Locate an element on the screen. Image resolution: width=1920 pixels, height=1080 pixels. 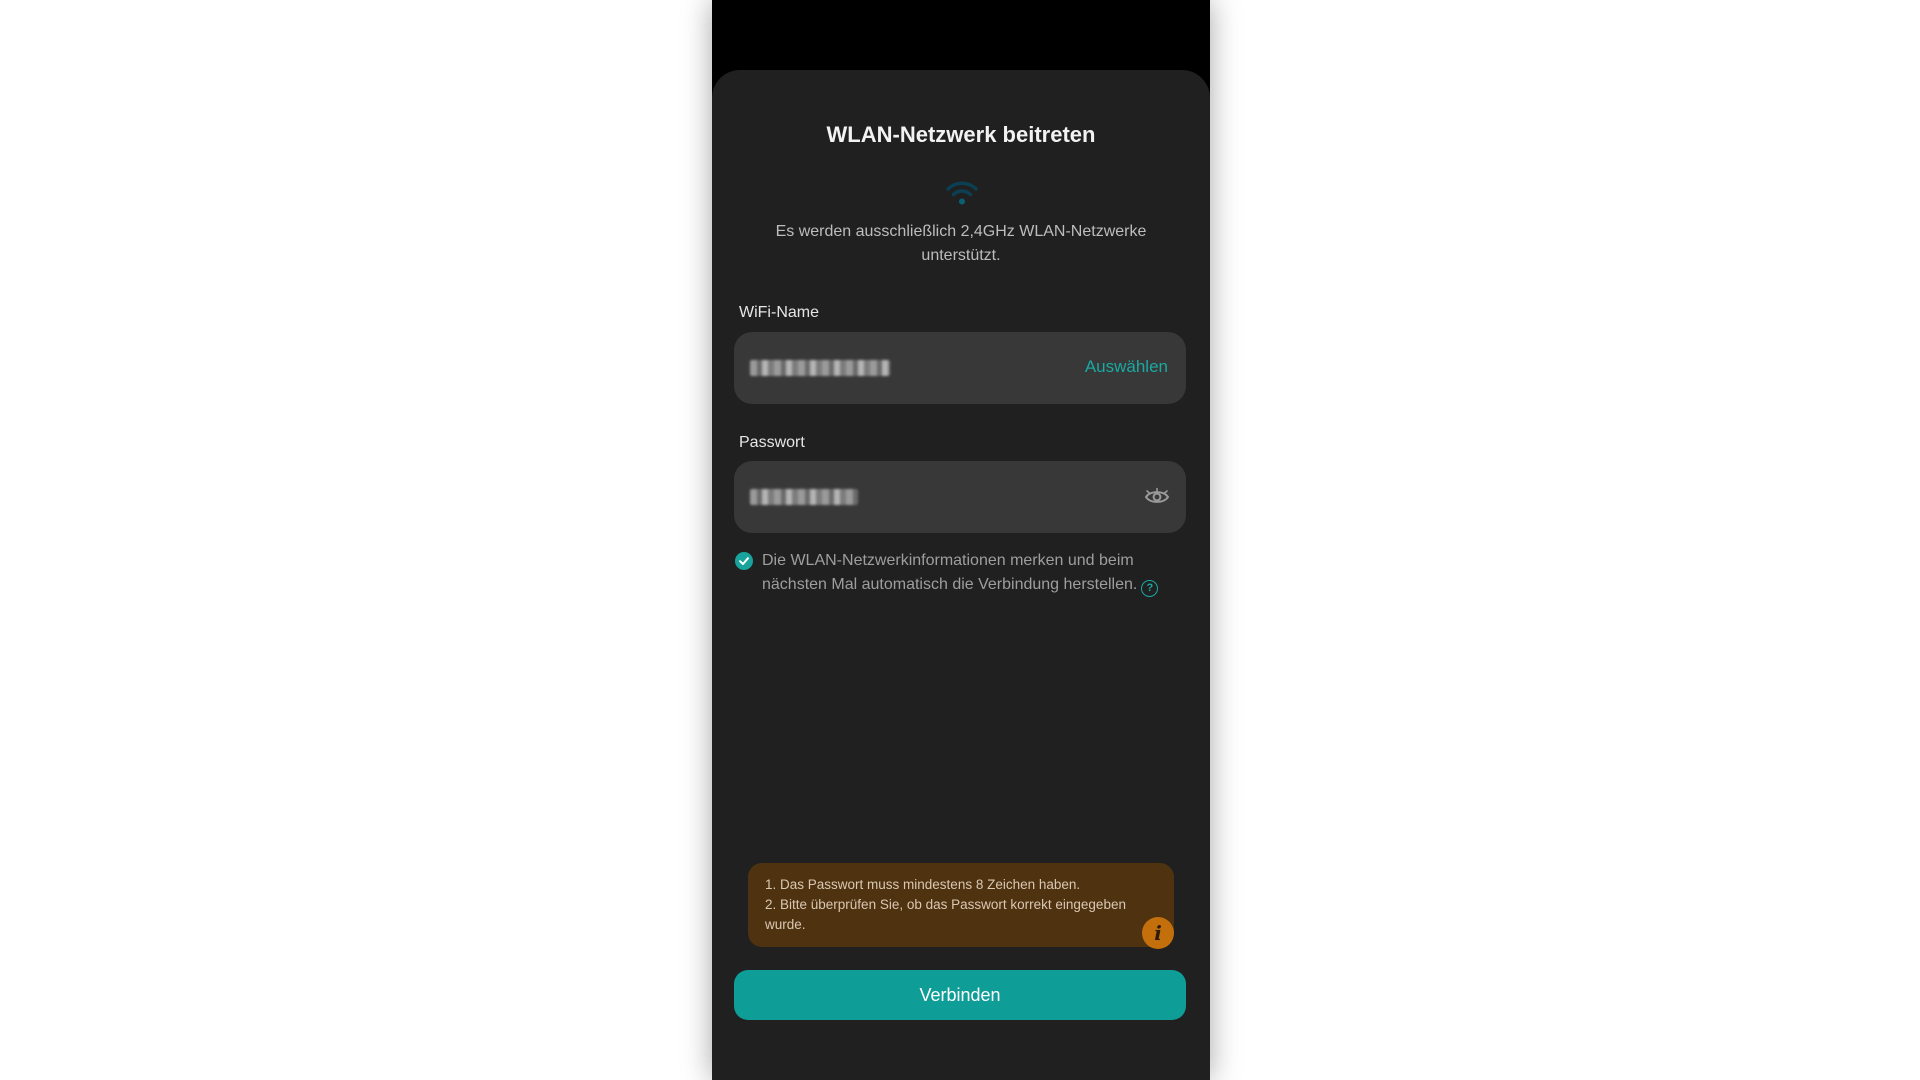
help-icon: ? is located at coordinates (1150, 588).